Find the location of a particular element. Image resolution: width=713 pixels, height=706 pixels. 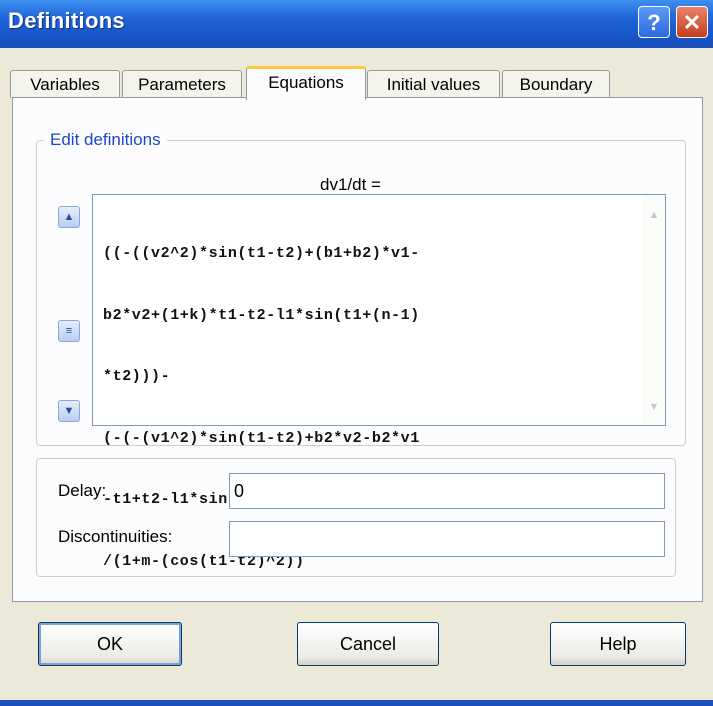

question-mark-icon: ? is located at coordinates (654, 22).